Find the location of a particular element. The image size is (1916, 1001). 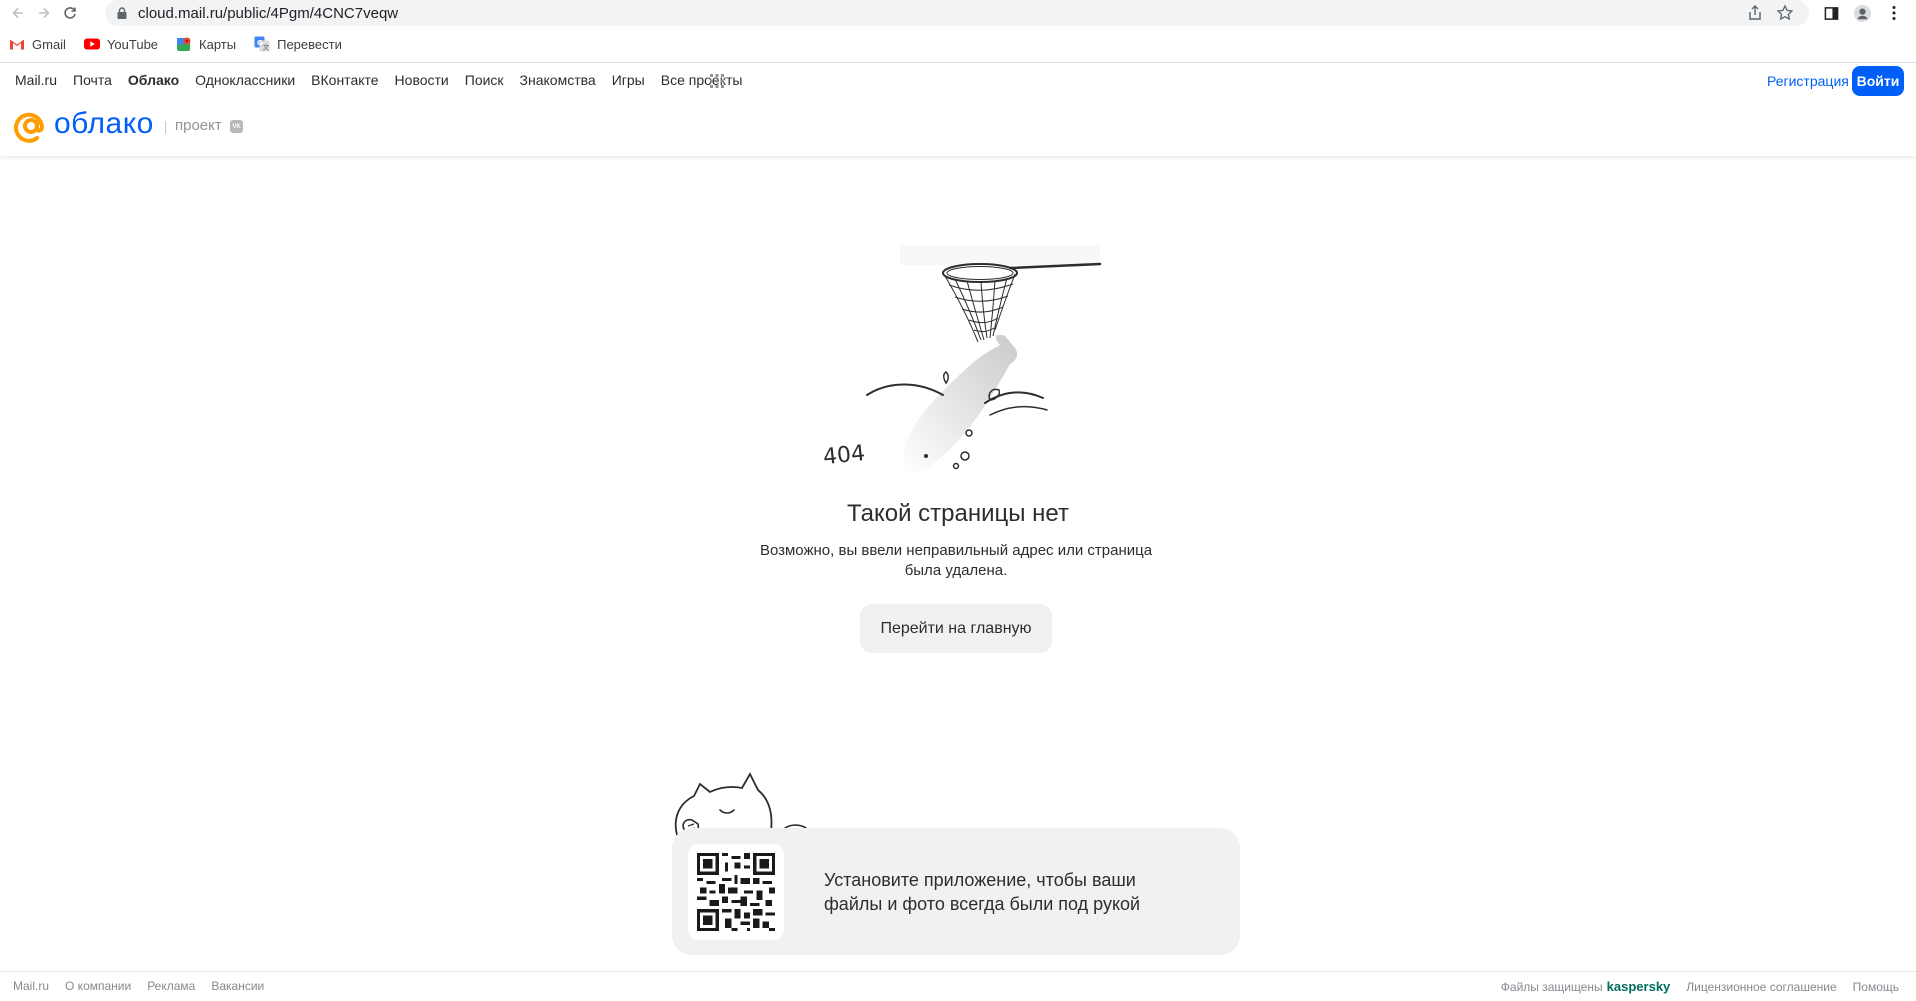

portal-link-cloud: Облако is located at coordinates (153, 80).